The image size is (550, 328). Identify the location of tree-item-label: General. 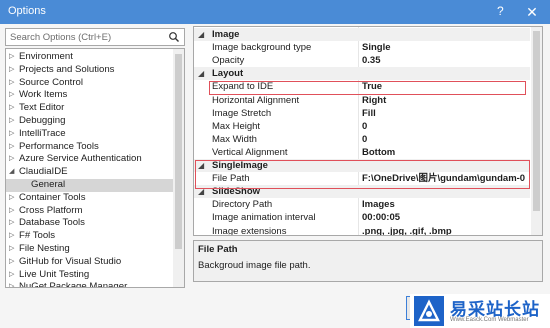
(48, 184).